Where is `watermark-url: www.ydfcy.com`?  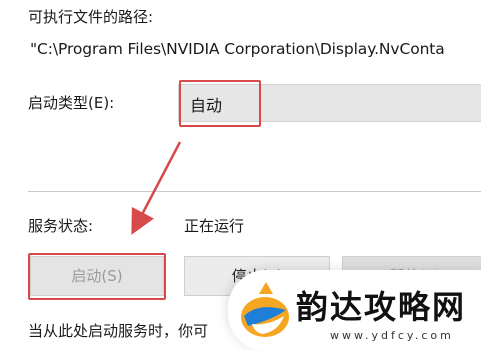
watermark-url: www.ydfcy.com is located at coordinates (392, 335).